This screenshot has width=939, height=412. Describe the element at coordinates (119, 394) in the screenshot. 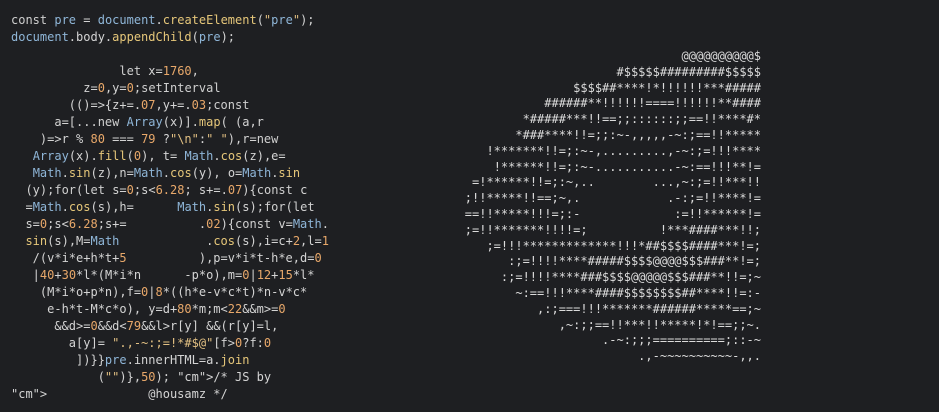

I see `code-line: "cm"> @housamz */` at that location.